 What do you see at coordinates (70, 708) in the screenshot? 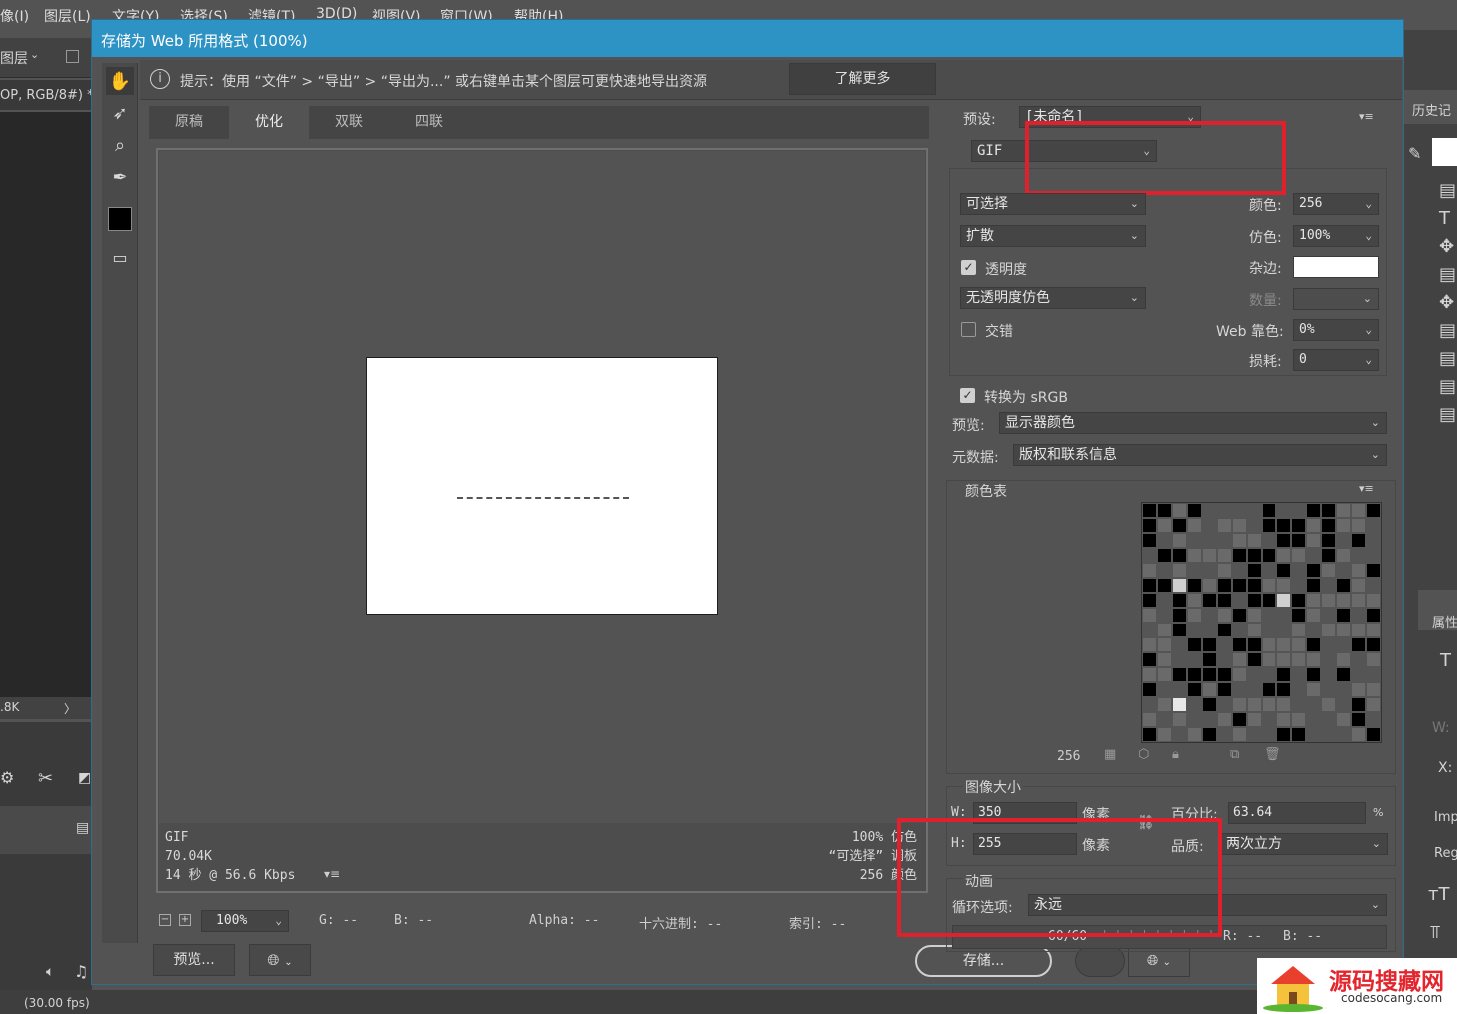
I see `chevron-right-icon: 〉` at bounding box center [70, 708].